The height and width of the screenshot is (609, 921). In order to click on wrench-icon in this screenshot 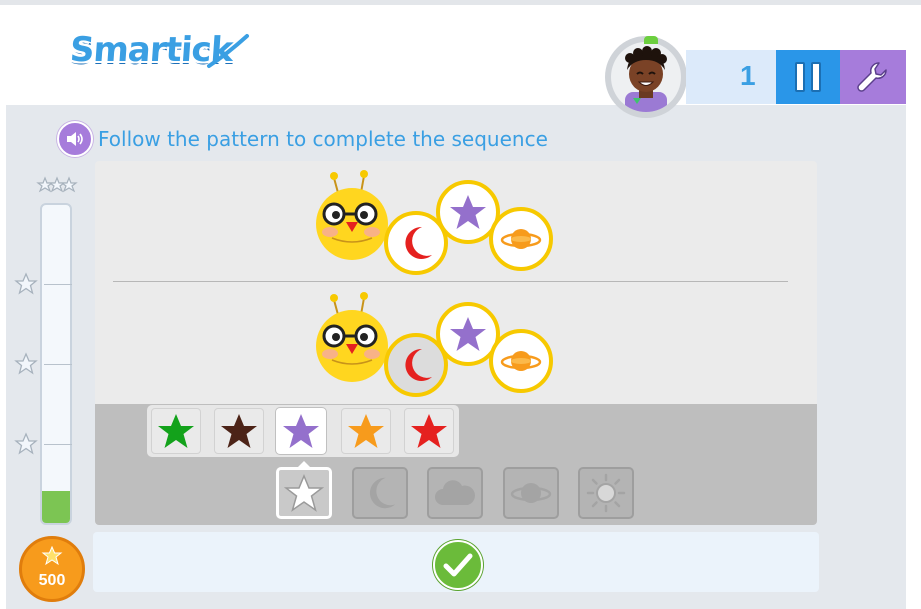, I will do `click(872, 77)`.